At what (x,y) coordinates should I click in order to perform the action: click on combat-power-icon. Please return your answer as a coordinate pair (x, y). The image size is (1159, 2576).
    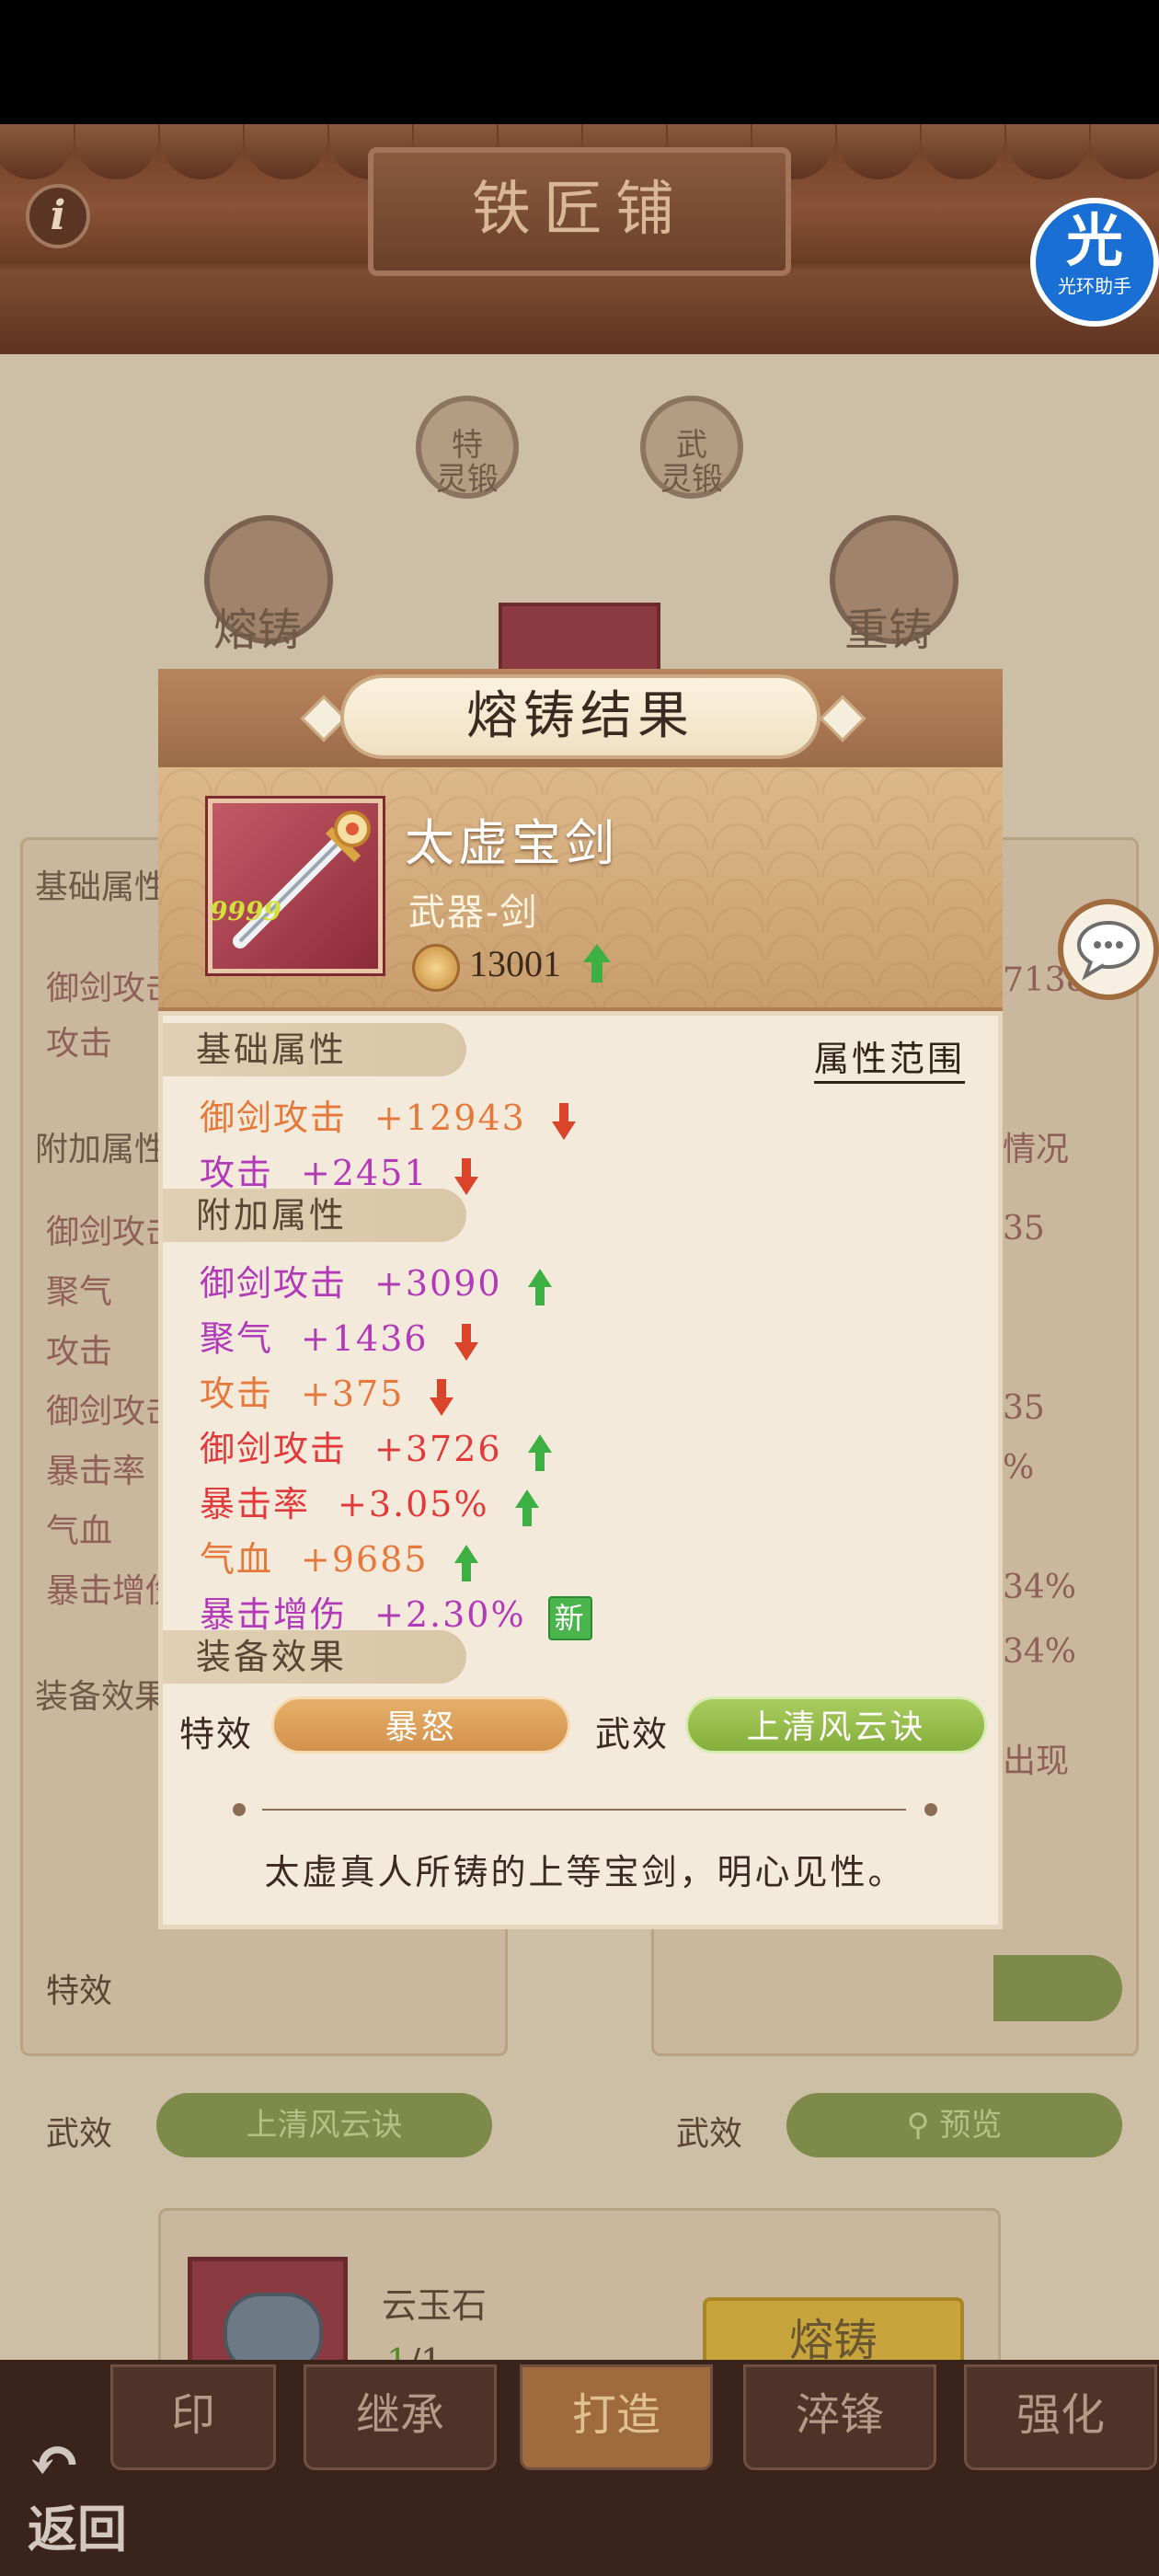
    Looking at the image, I should click on (436, 968).